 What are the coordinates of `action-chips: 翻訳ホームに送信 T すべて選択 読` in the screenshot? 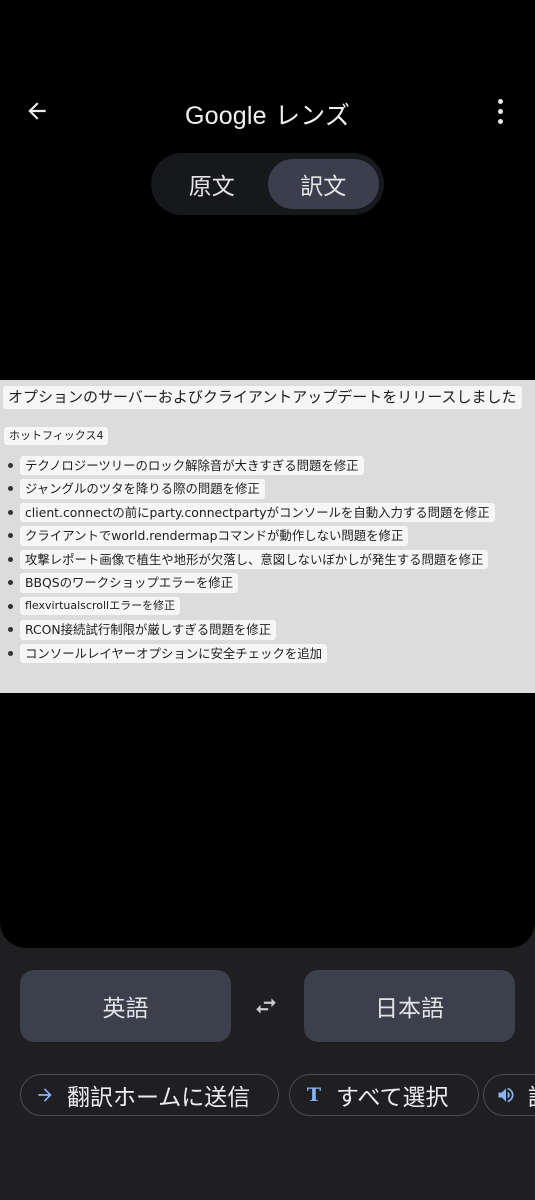 It's located at (277, 1095).